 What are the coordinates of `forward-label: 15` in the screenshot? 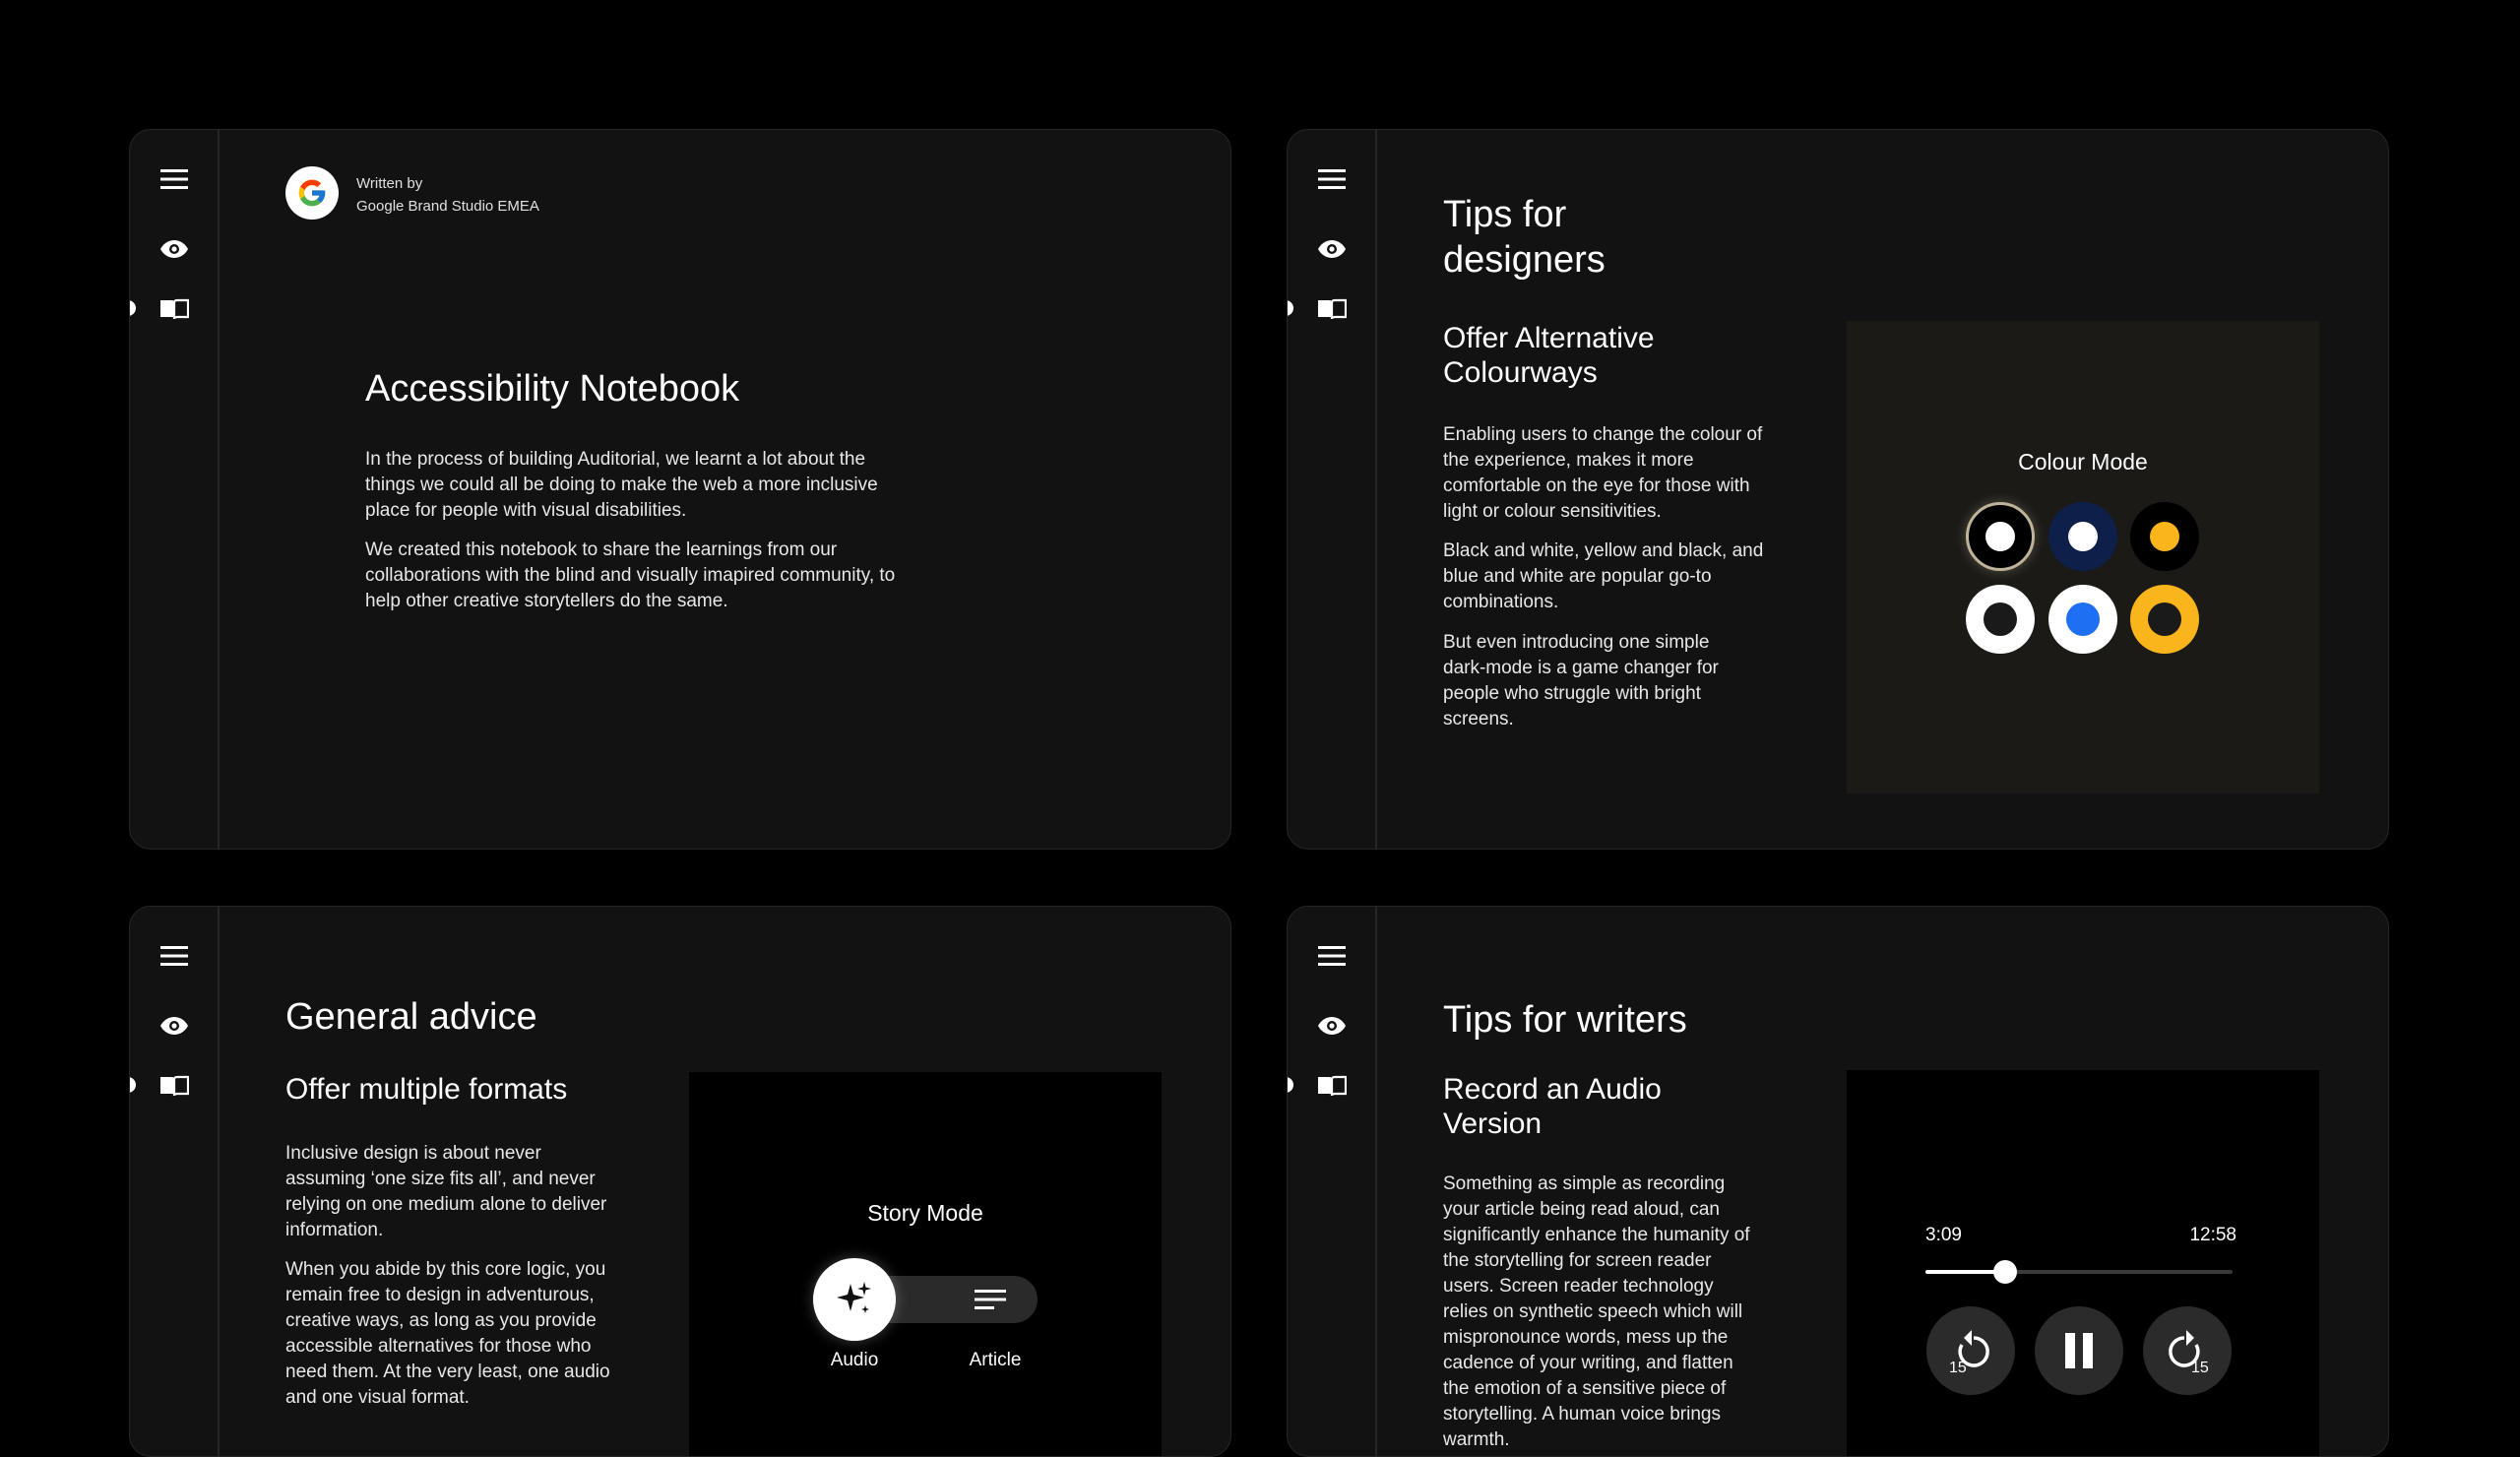 It's located at (2200, 1367).